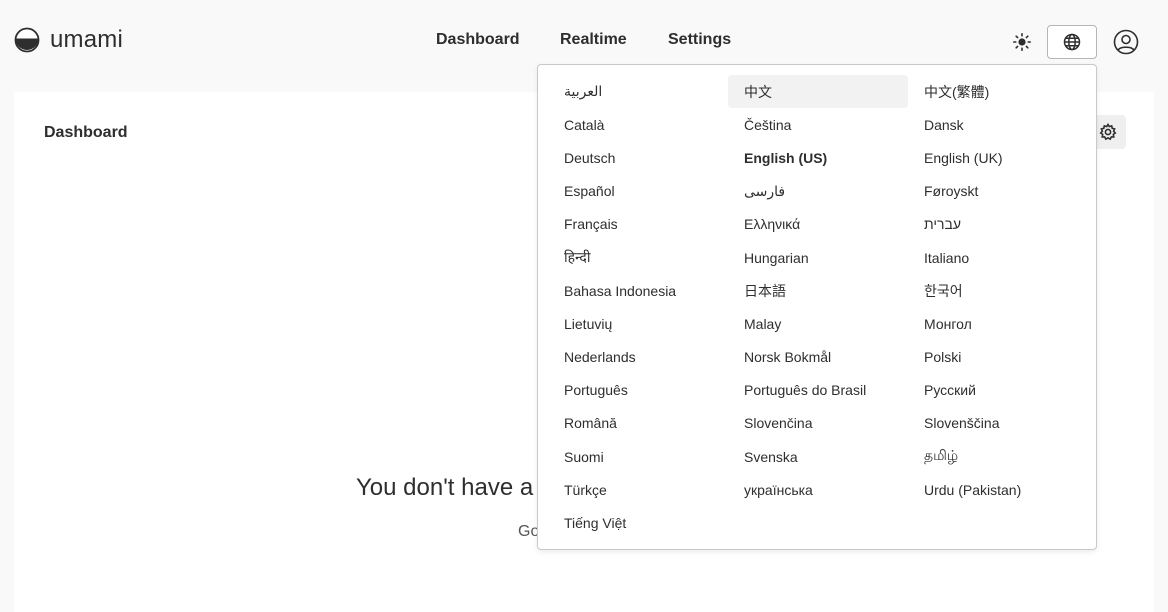 The height and width of the screenshot is (612, 1168). What do you see at coordinates (699, 40) in the screenshot?
I see `nav-settings: Settings` at bounding box center [699, 40].